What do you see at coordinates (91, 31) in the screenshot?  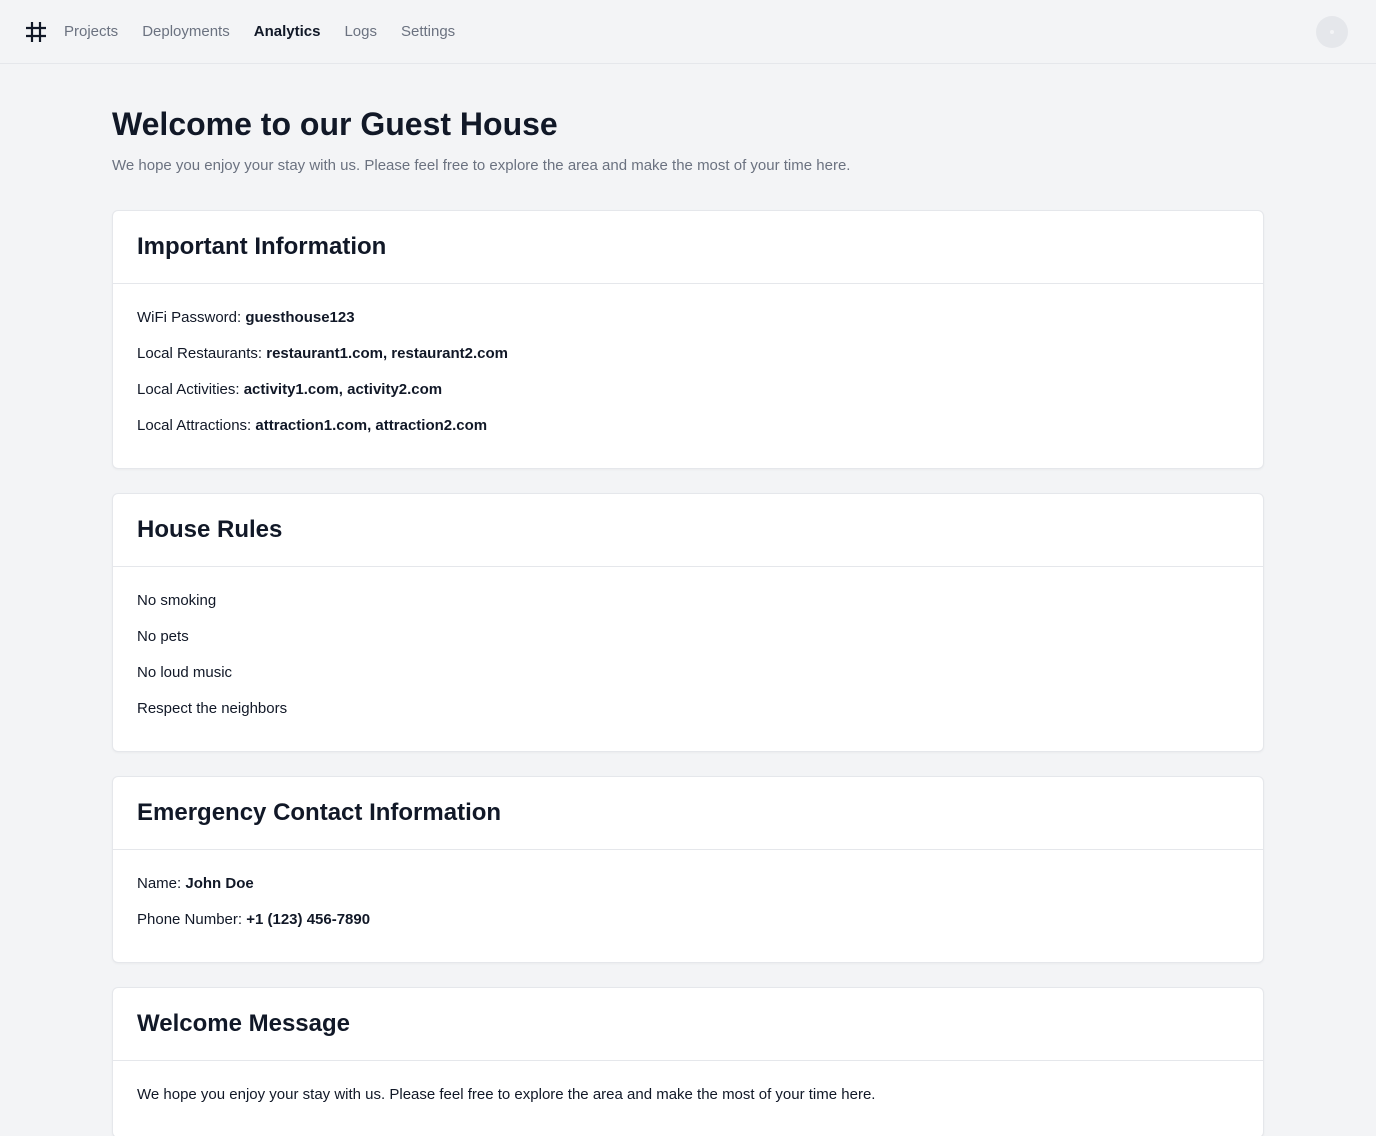 I see `nav-projects: Projects` at bounding box center [91, 31].